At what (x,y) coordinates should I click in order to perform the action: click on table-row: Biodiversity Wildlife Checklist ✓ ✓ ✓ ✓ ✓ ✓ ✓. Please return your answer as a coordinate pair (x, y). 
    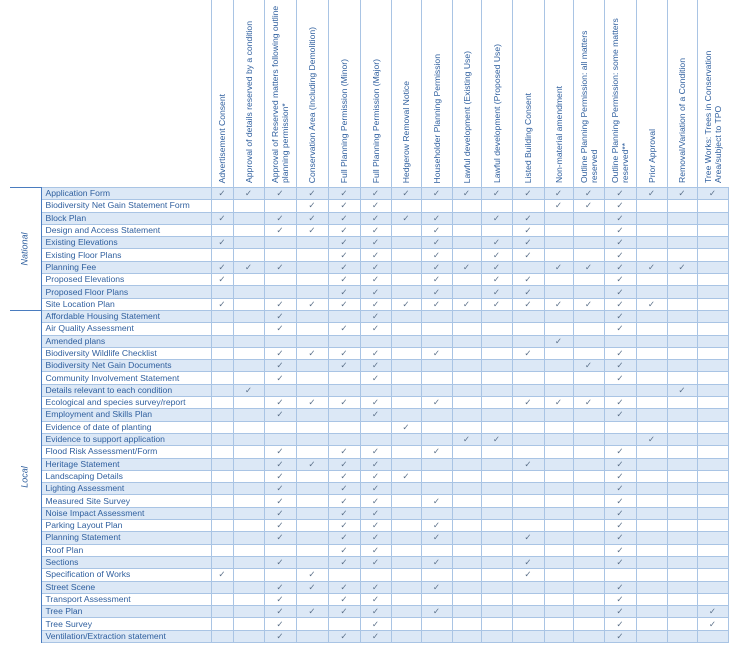
    Looking at the image, I should click on (369, 353).